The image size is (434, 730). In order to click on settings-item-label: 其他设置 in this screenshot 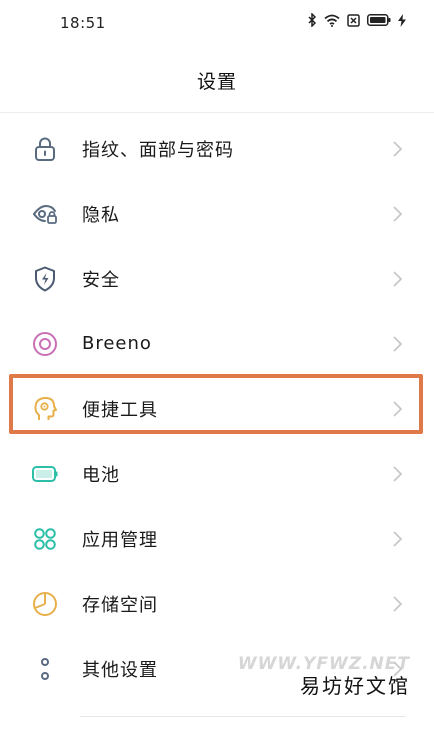, I will do `click(120, 670)`.